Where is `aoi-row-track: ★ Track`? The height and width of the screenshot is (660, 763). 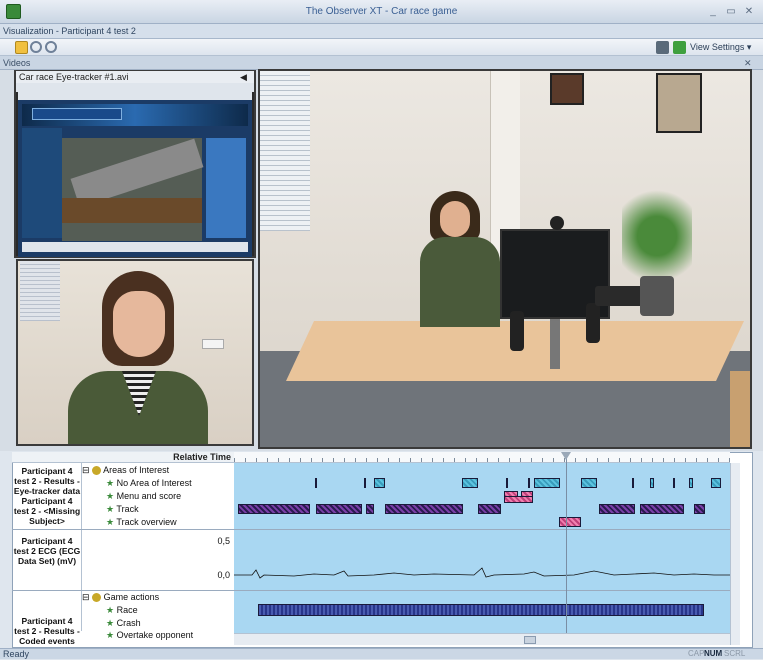 aoi-row-track: ★ Track is located at coordinates (122, 509).